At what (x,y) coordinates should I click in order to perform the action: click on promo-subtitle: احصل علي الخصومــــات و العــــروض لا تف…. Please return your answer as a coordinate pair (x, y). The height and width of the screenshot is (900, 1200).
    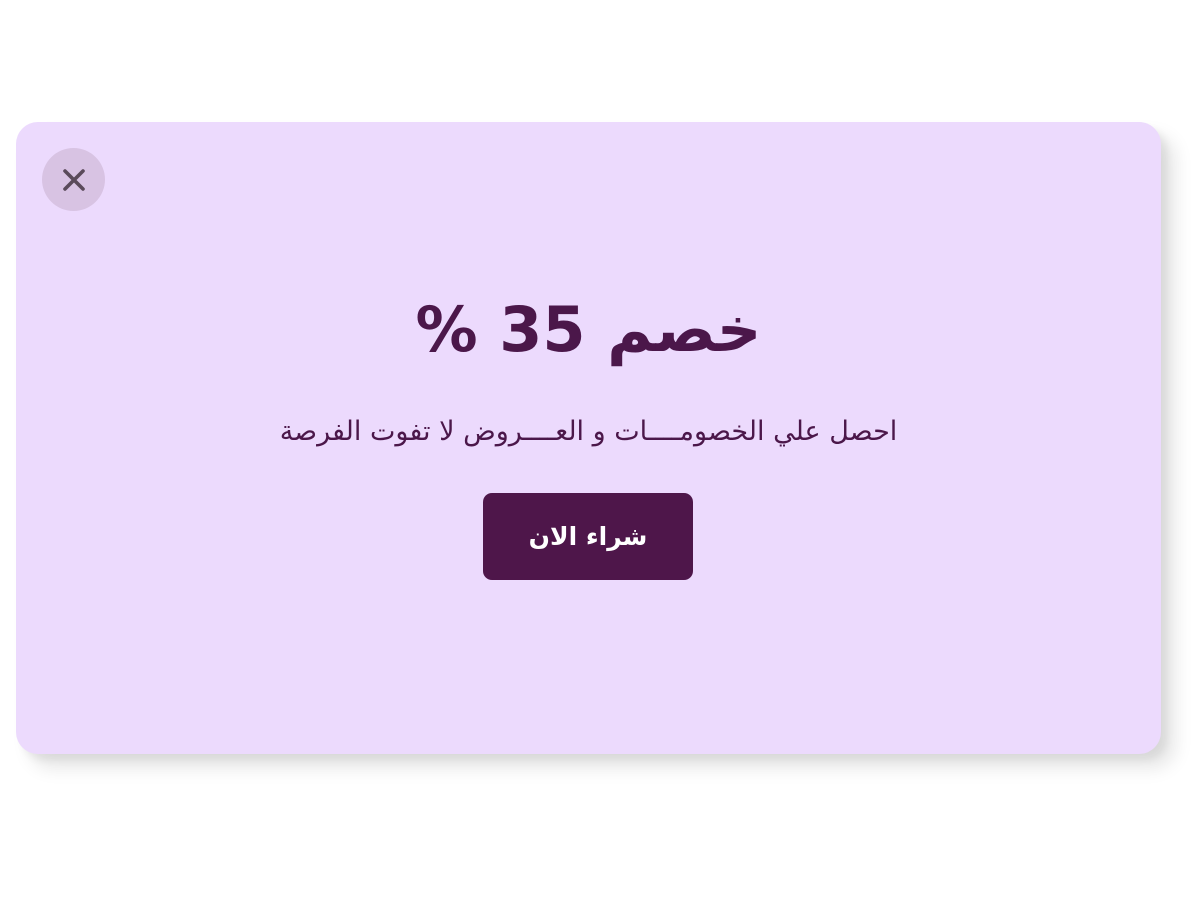
    Looking at the image, I should click on (588, 431).